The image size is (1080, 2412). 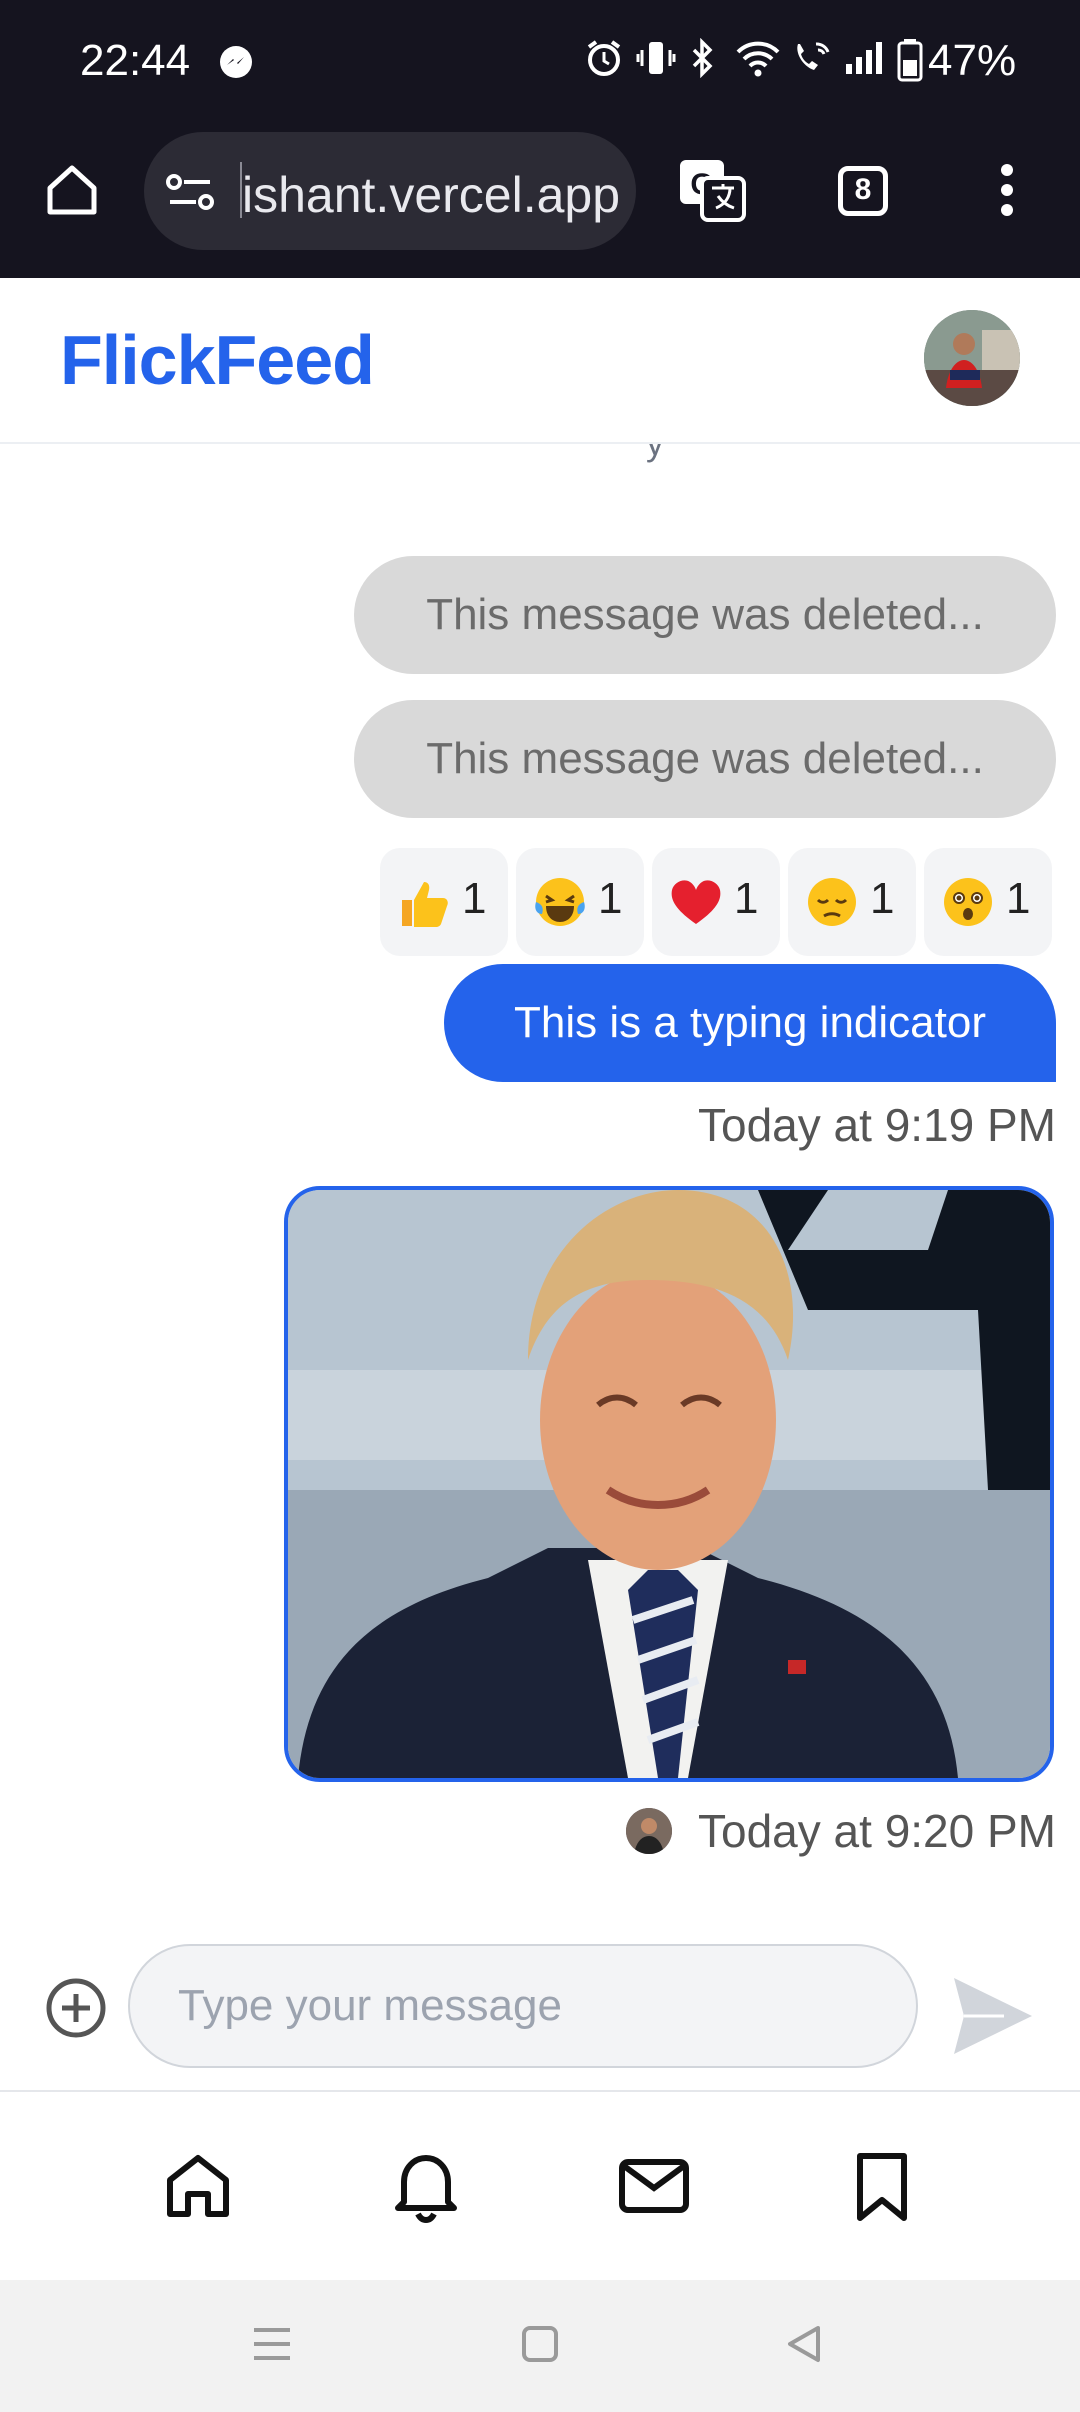 I want to click on attach-plus-icon, so click(x=76, y=2008).